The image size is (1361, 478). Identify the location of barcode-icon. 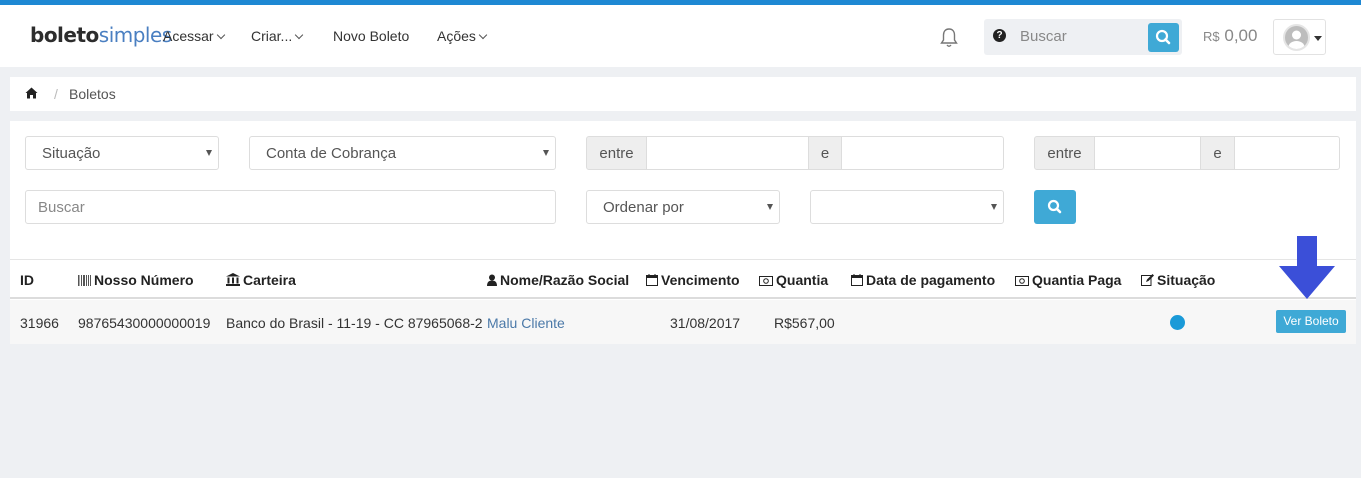
(84, 280).